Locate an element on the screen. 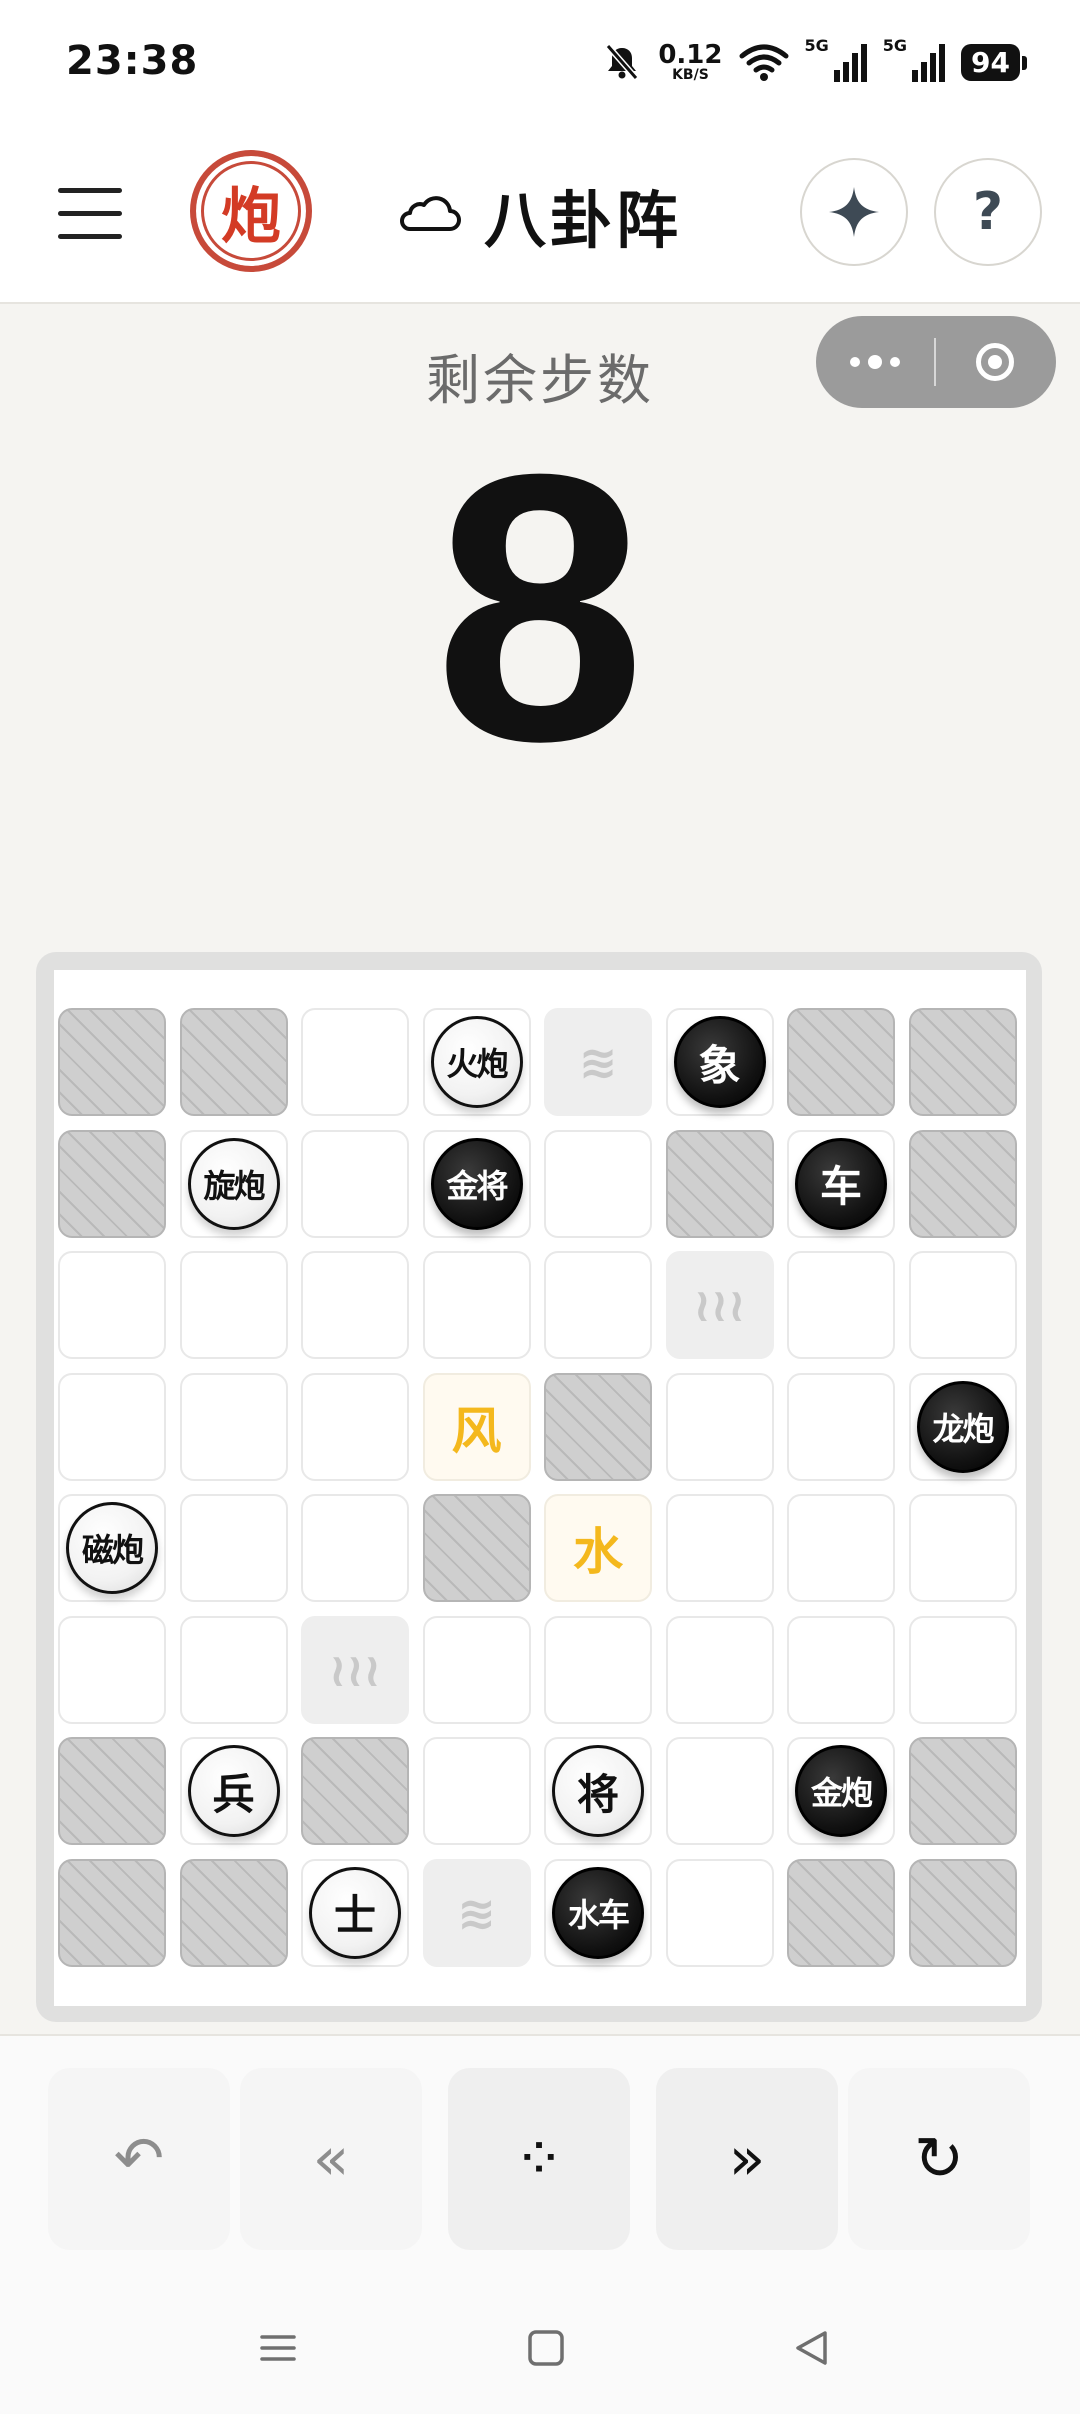 The height and width of the screenshot is (2414, 1080). four-dots-icon: ⁘ is located at coordinates (539, 2159).